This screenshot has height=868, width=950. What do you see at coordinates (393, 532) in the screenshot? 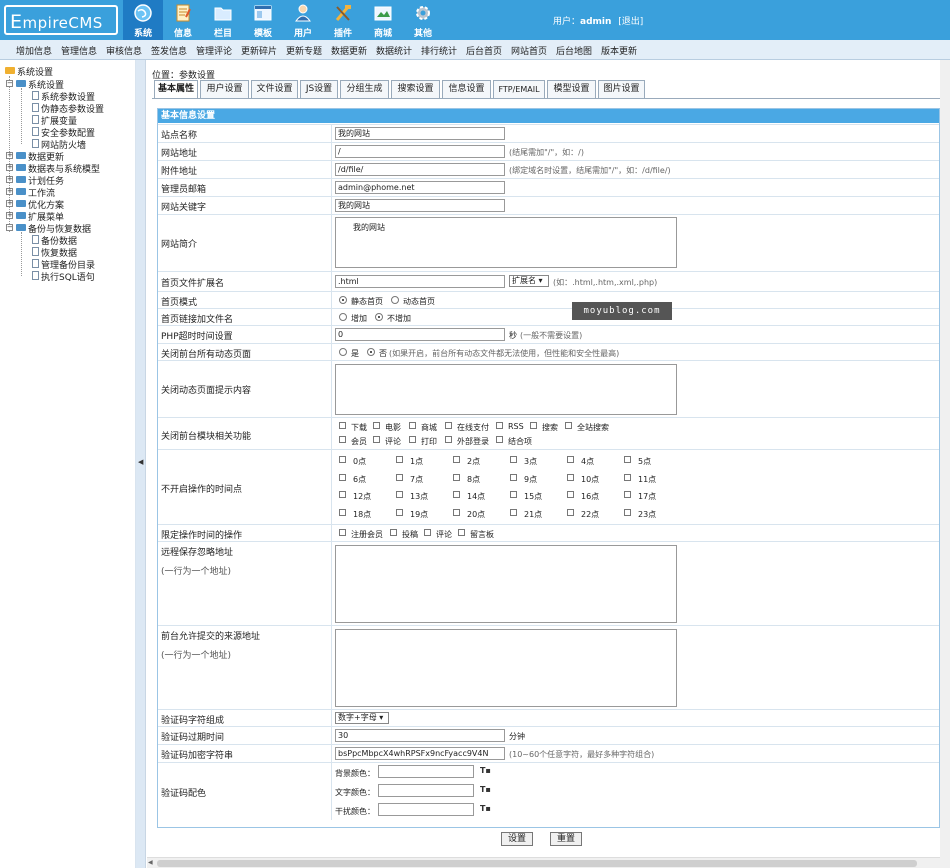
I see `limit-submit-checkbox` at bounding box center [393, 532].